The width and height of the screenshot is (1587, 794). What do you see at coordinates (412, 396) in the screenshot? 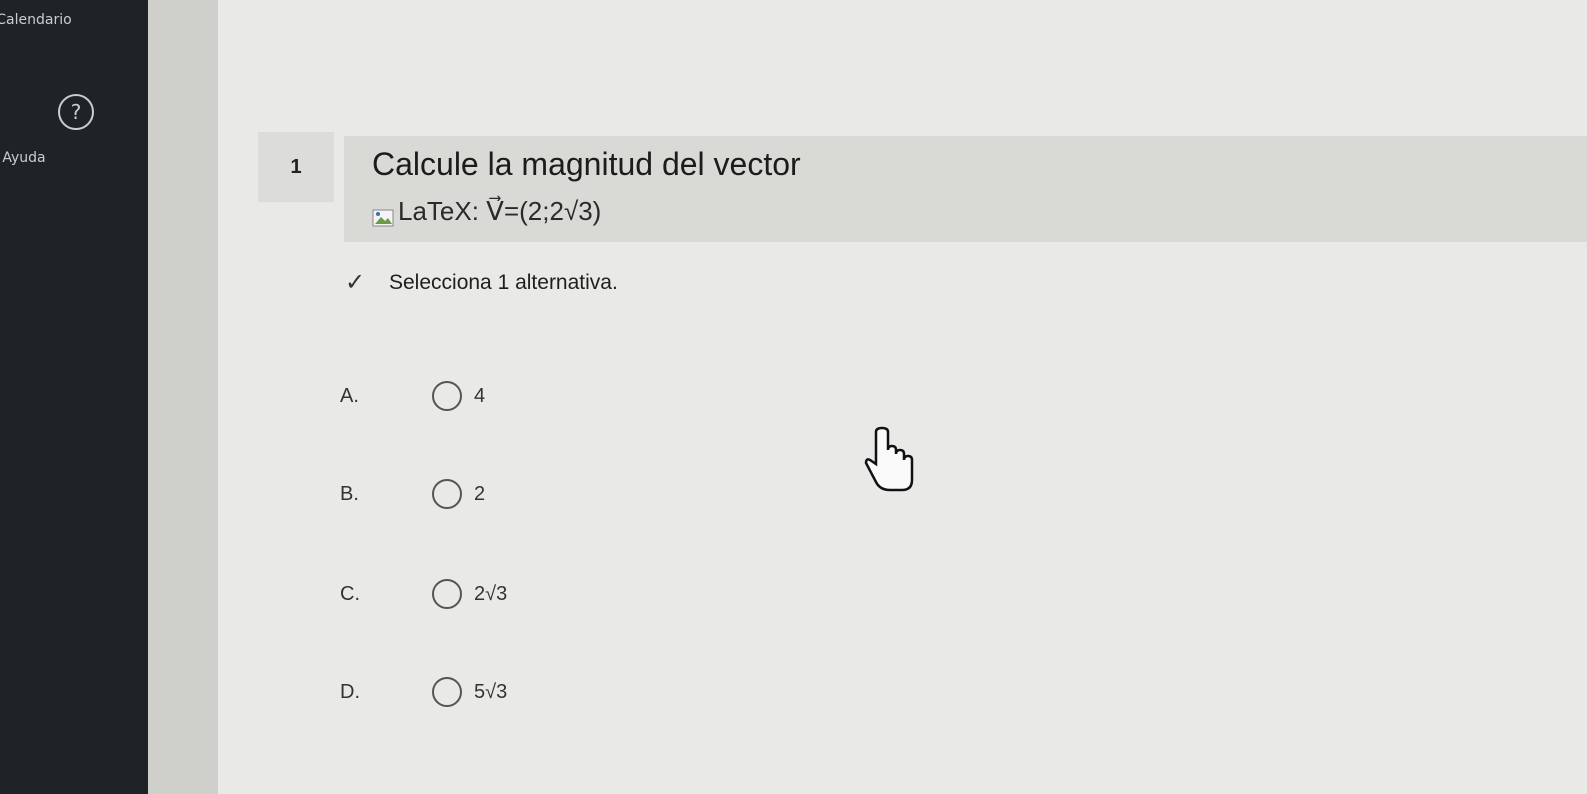
I see `option-a: A. 4` at bounding box center [412, 396].